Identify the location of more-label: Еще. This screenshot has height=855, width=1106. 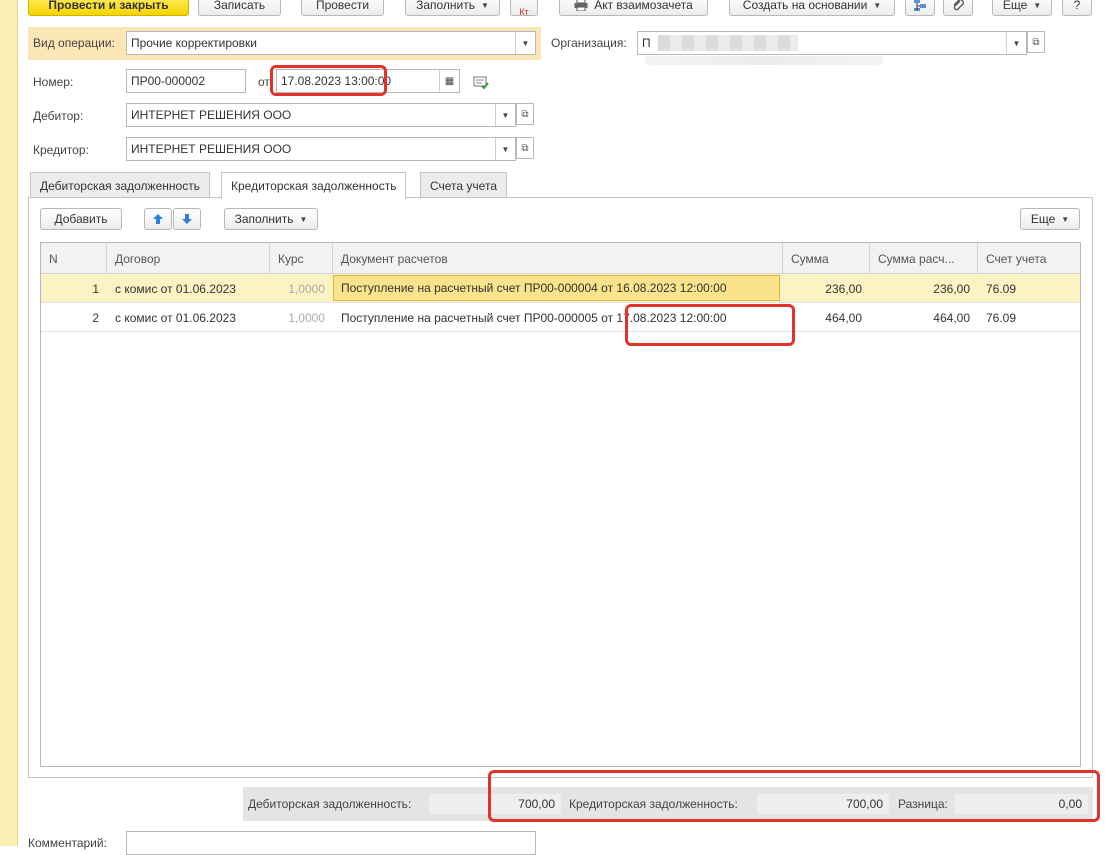
(1015, 6).